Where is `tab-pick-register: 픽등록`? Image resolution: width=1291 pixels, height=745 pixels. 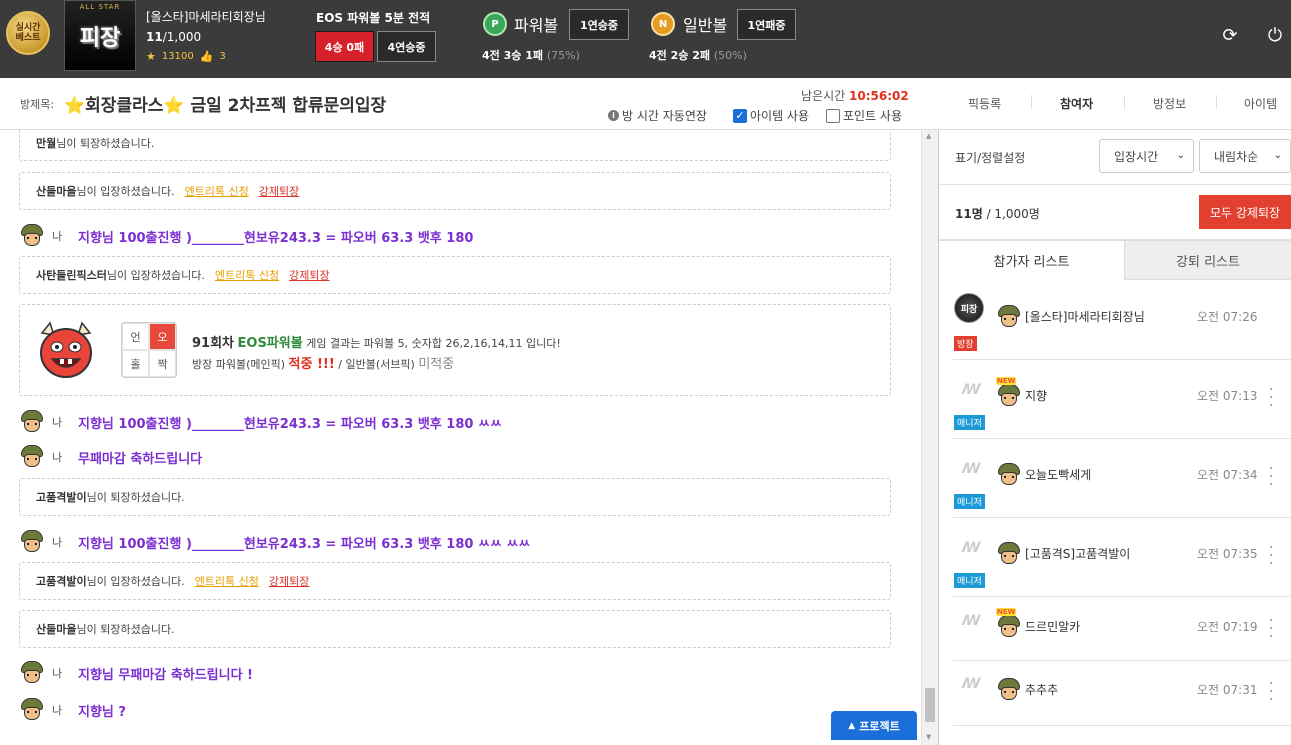
tab-pick-register: 픽등록 is located at coordinates (984, 103).